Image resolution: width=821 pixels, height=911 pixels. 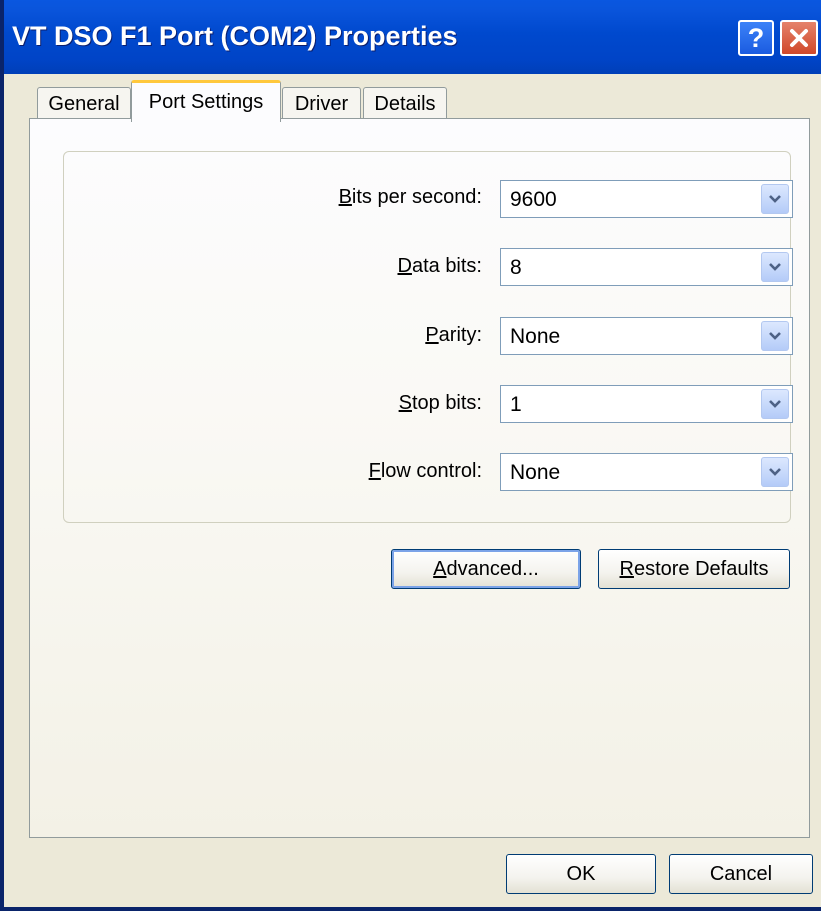 What do you see at coordinates (535, 472) in the screenshot?
I see `flow-control-value: None` at bounding box center [535, 472].